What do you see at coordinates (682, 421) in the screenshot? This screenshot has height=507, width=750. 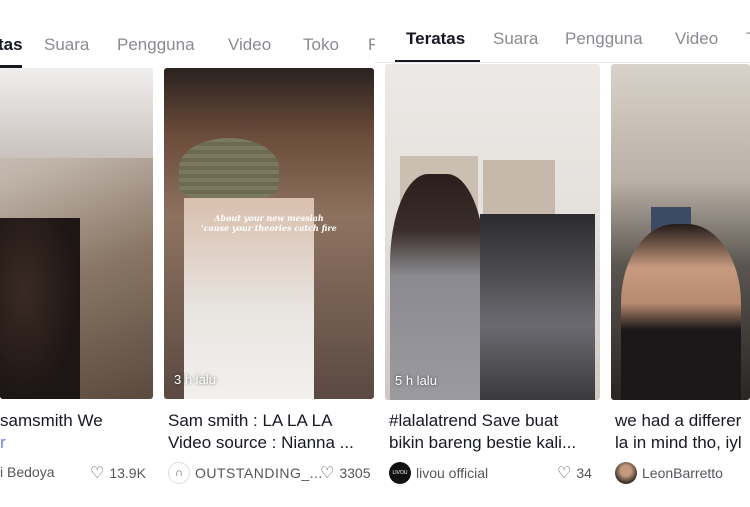 I see `video-caption-line: we had a differer` at bounding box center [682, 421].